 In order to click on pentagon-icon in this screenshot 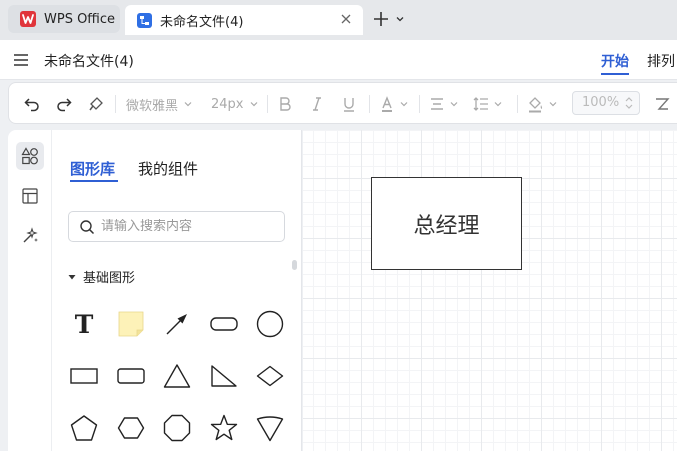, I will do `click(84, 428)`.